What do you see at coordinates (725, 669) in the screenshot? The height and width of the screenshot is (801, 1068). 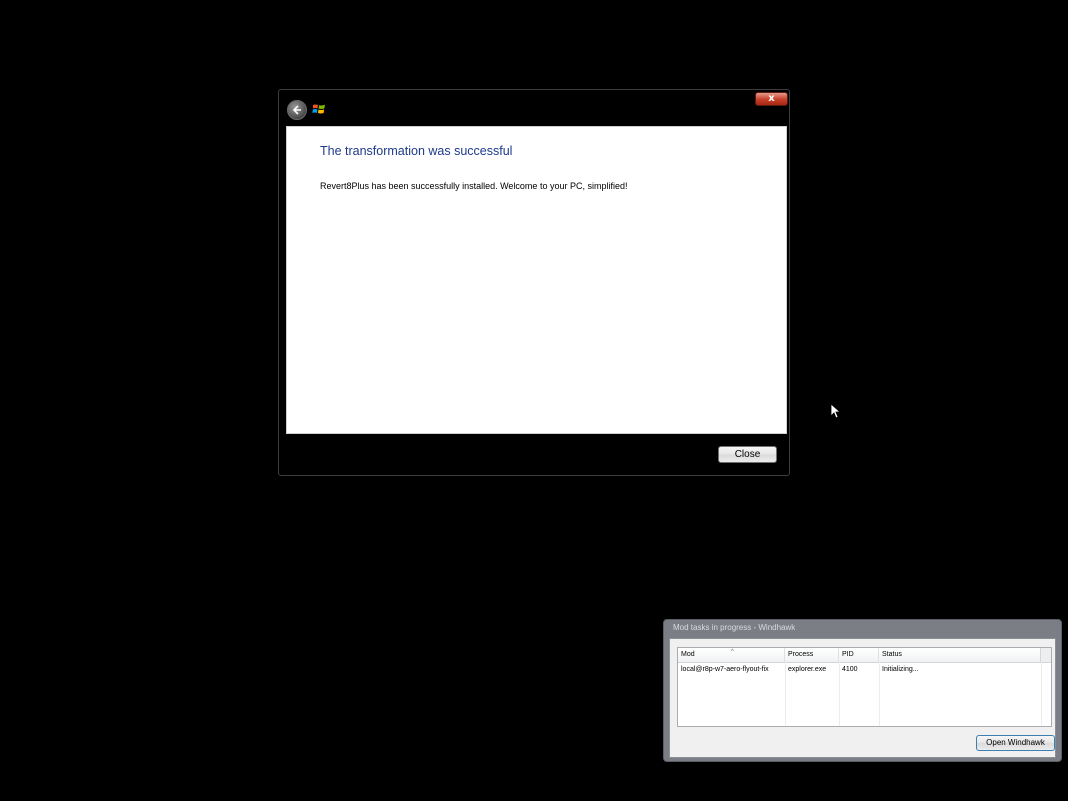 I see `cell-mod: local@r8p-w7-aero-flyout-fix` at bounding box center [725, 669].